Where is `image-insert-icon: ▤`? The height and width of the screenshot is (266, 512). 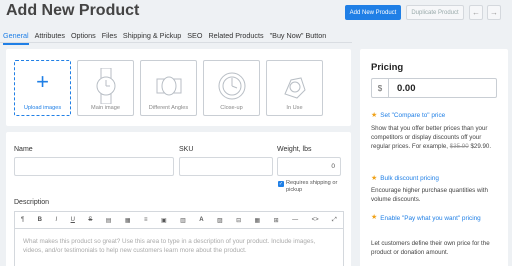
image-insert-icon: ▤ is located at coordinates (109, 220).